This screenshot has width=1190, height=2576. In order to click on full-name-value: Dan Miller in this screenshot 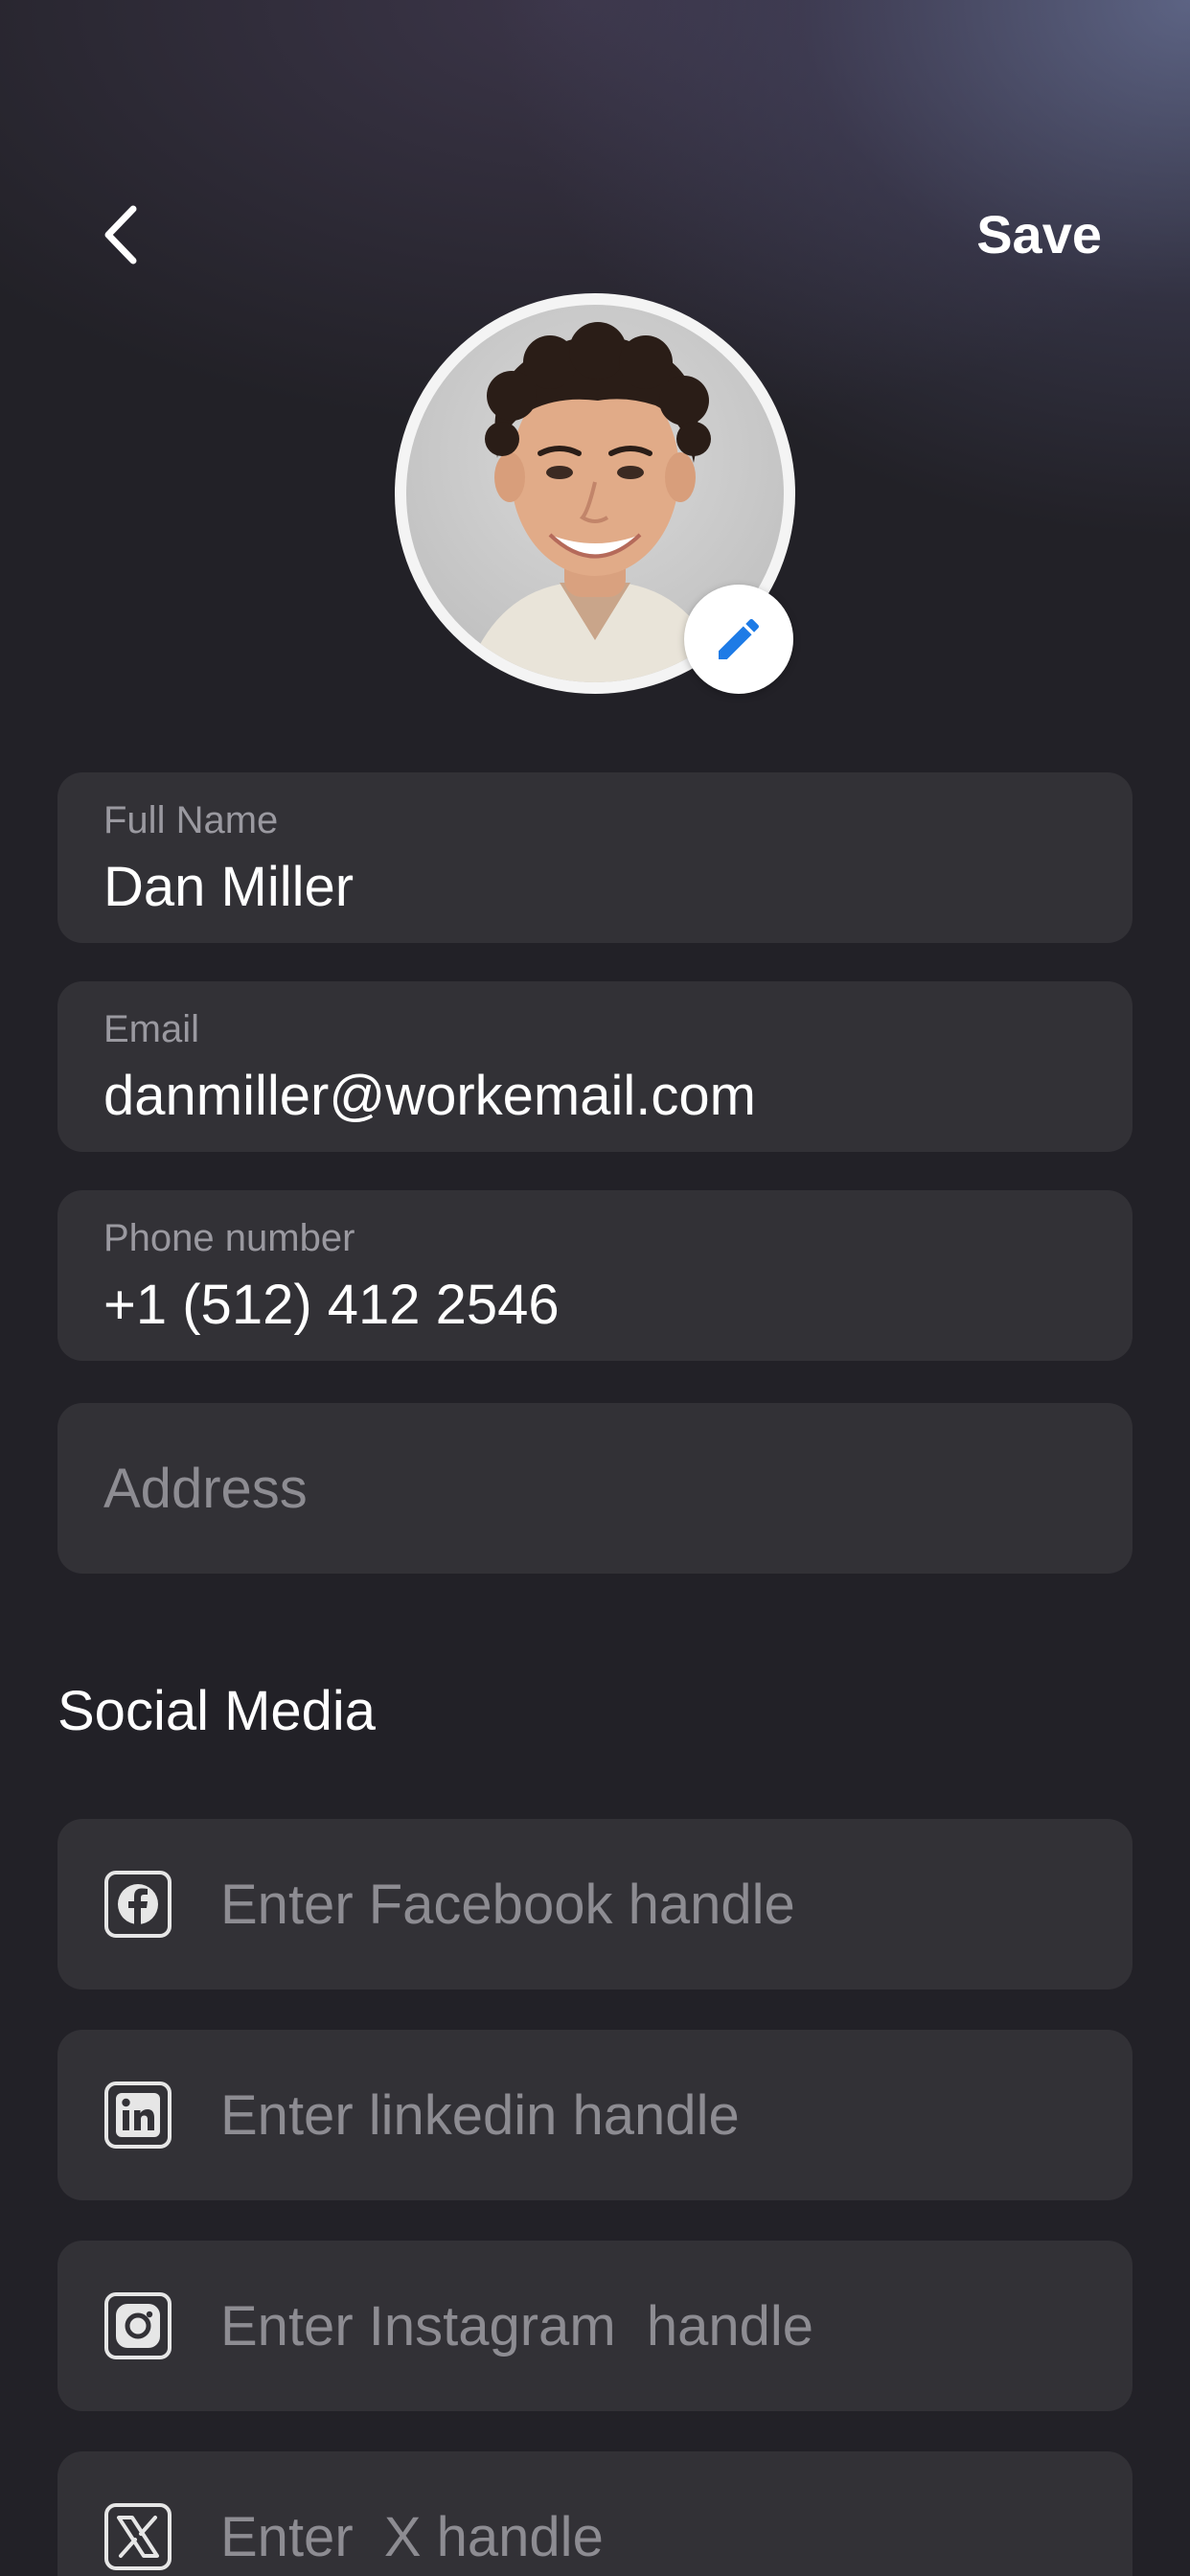, I will do `click(229, 887)`.